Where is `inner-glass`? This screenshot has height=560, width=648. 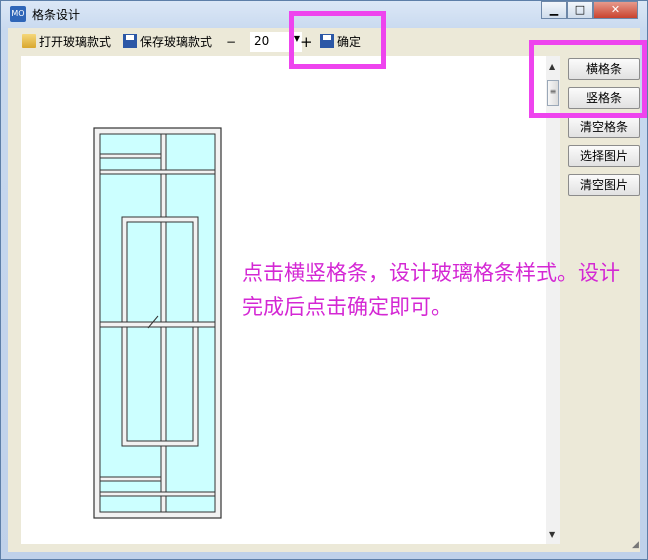
inner-glass is located at coordinates (160, 331).